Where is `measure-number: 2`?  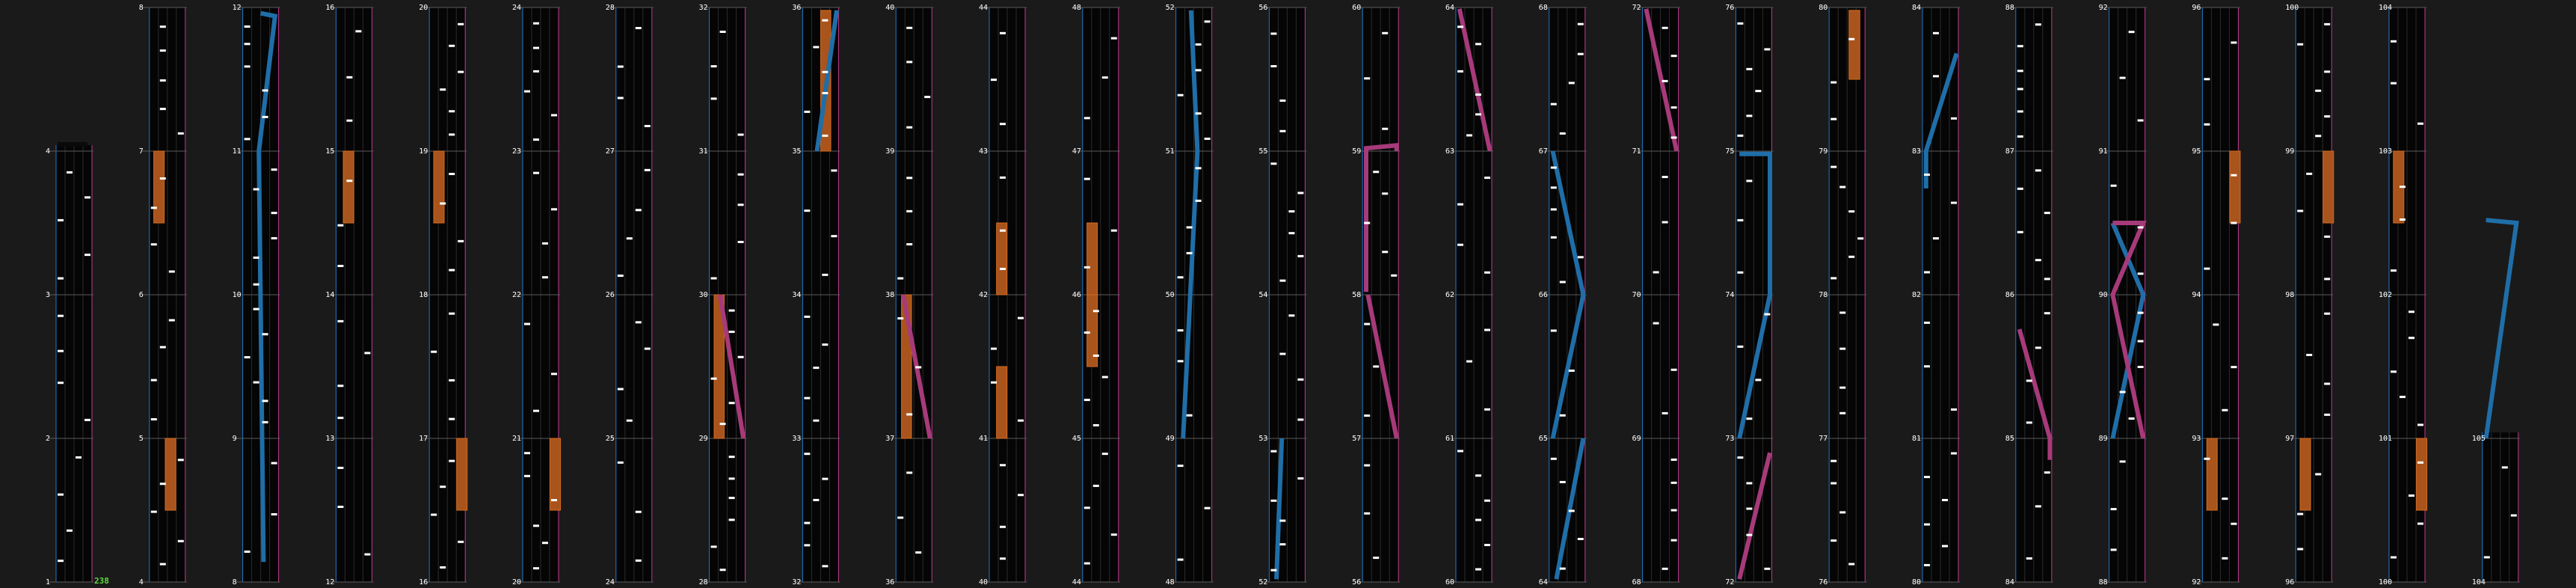 measure-number: 2 is located at coordinates (48, 439).